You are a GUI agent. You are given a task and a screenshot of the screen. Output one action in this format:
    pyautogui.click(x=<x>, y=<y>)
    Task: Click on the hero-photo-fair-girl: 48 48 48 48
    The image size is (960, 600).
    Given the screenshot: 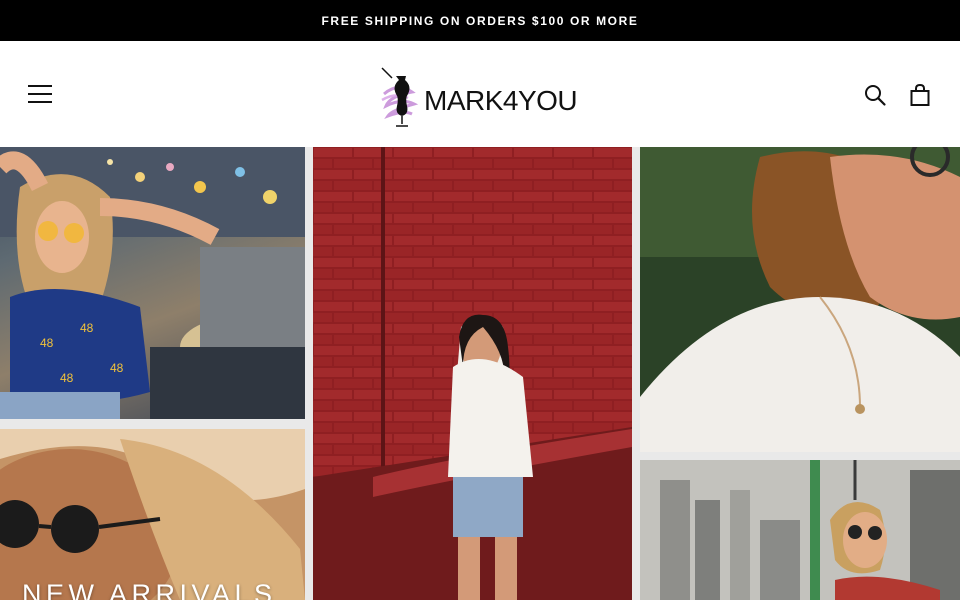 What is the action you would take?
    pyautogui.click(x=152, y=283)
    